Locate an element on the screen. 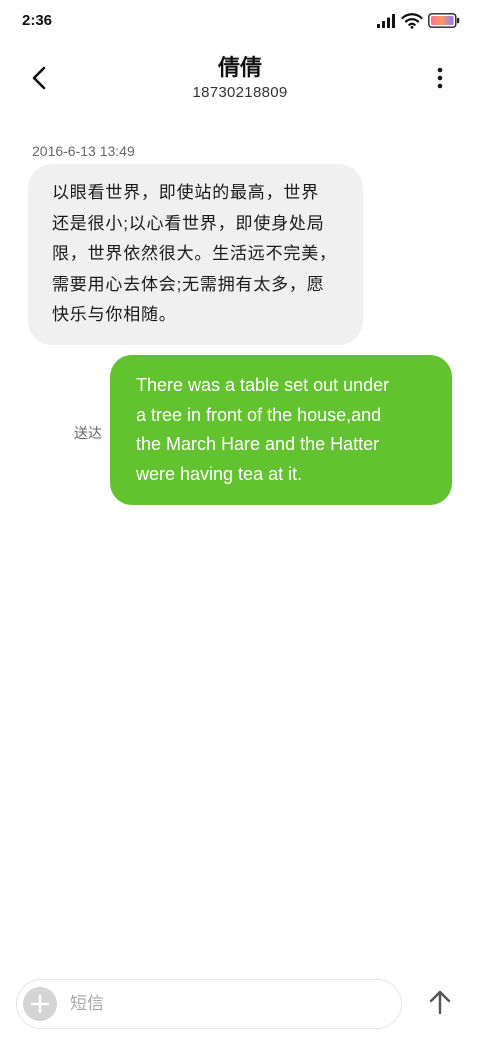 This screenshot has height=1040, width=480. plus-icon is located at coordinates (40, 1004).